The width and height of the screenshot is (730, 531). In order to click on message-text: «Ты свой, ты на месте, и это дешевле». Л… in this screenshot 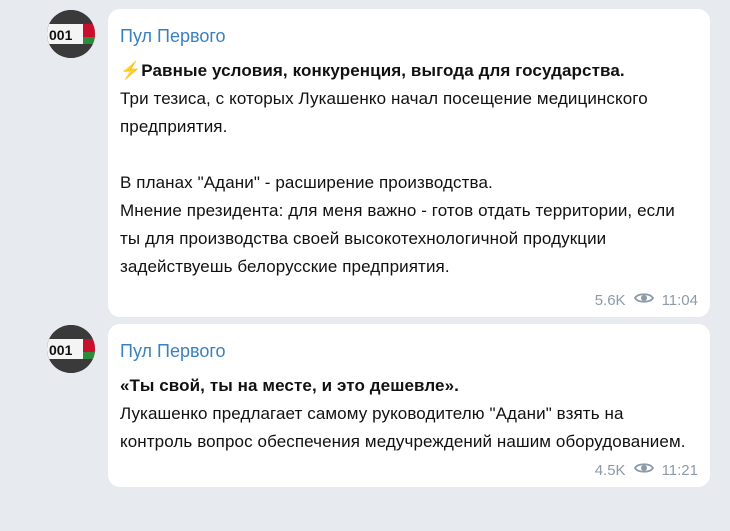, I will do `click(408, 414)`.